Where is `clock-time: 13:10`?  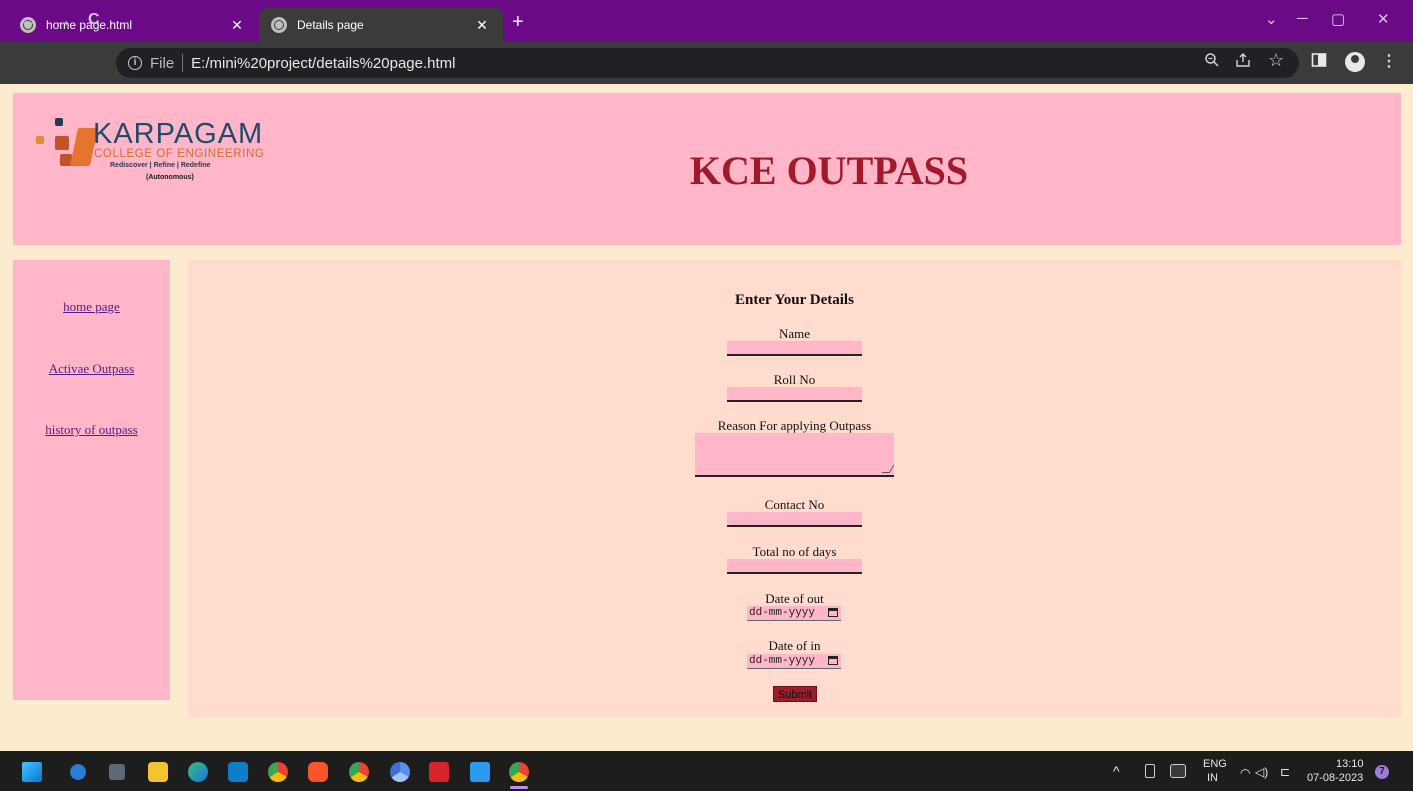
clock-time: 13:10 is located at coordinates (1350, 764).